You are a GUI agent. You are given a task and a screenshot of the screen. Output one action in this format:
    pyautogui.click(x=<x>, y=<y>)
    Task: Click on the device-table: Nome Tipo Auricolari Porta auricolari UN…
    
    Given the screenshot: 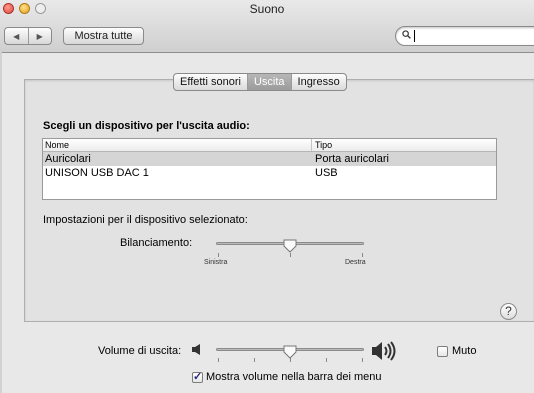 What is the action you would take?
    pyautogui.click(x=269, y=169)
    